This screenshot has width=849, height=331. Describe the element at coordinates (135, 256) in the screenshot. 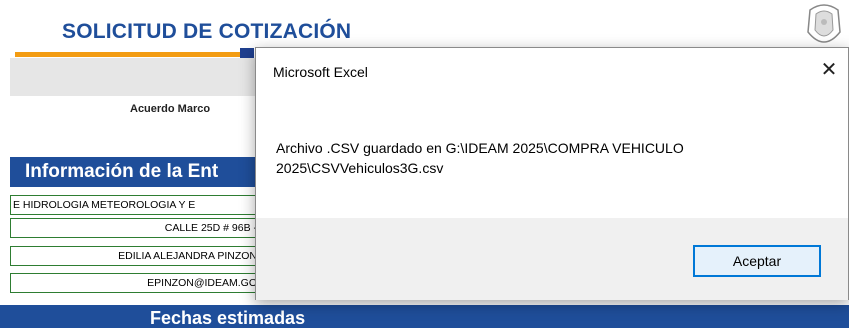

I see `entity-contact-cell: EDILIA ALEJANDRA PINZON` at that location.